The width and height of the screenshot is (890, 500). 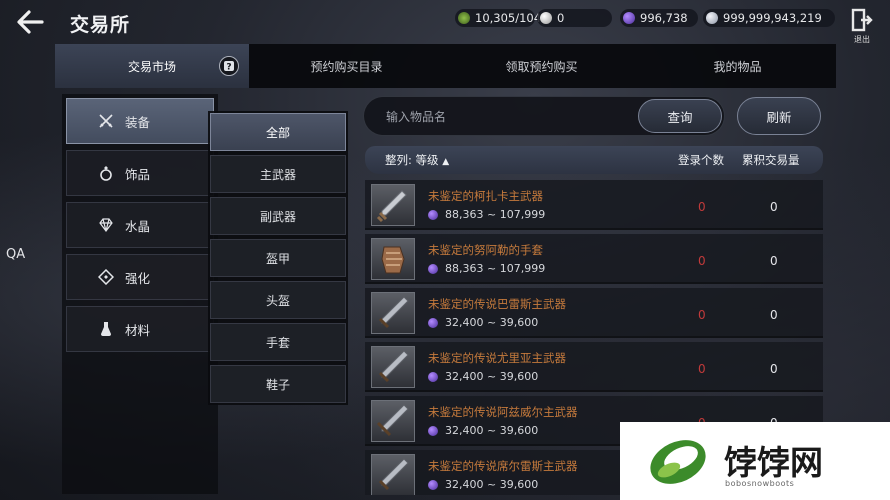 I want to click on back-button, so click(x=30, y=22).